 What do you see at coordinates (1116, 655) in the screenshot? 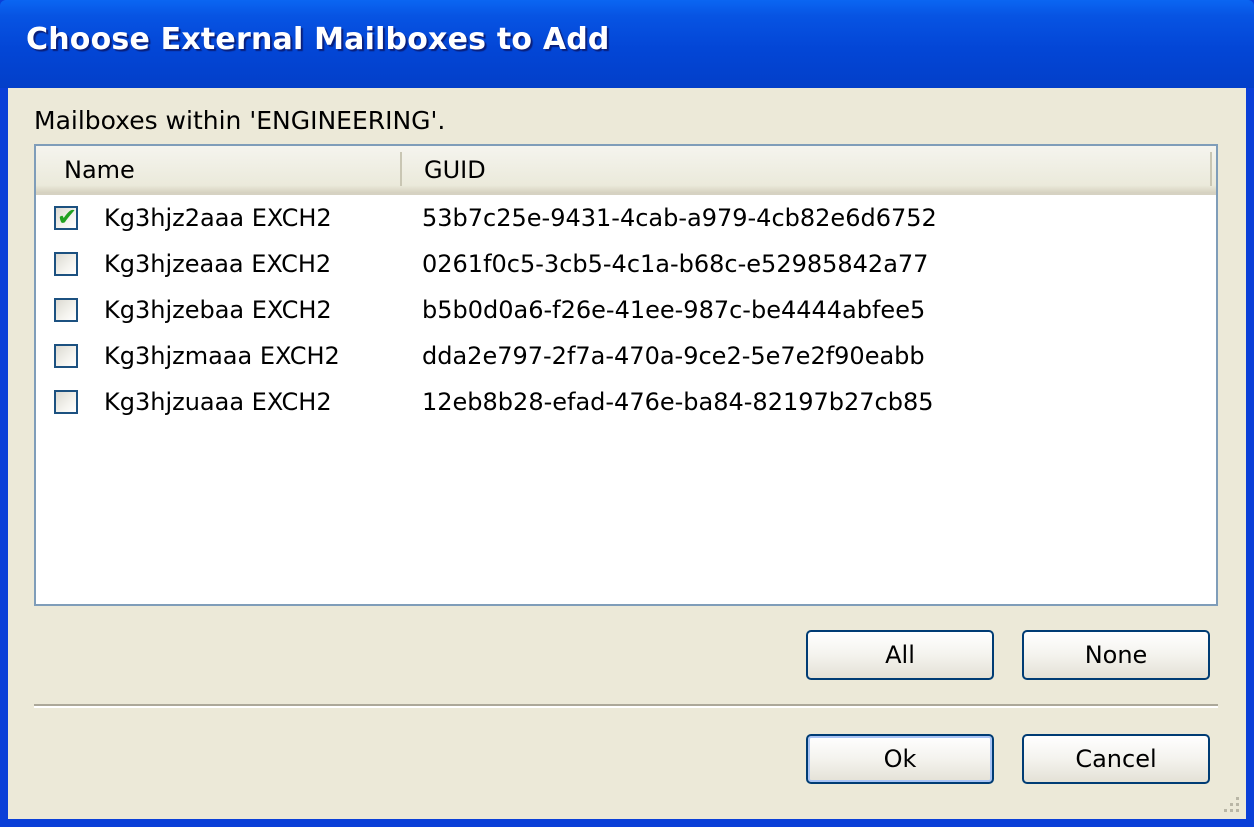
I see `select-none-button: None` at bounding box center [1116, 655].